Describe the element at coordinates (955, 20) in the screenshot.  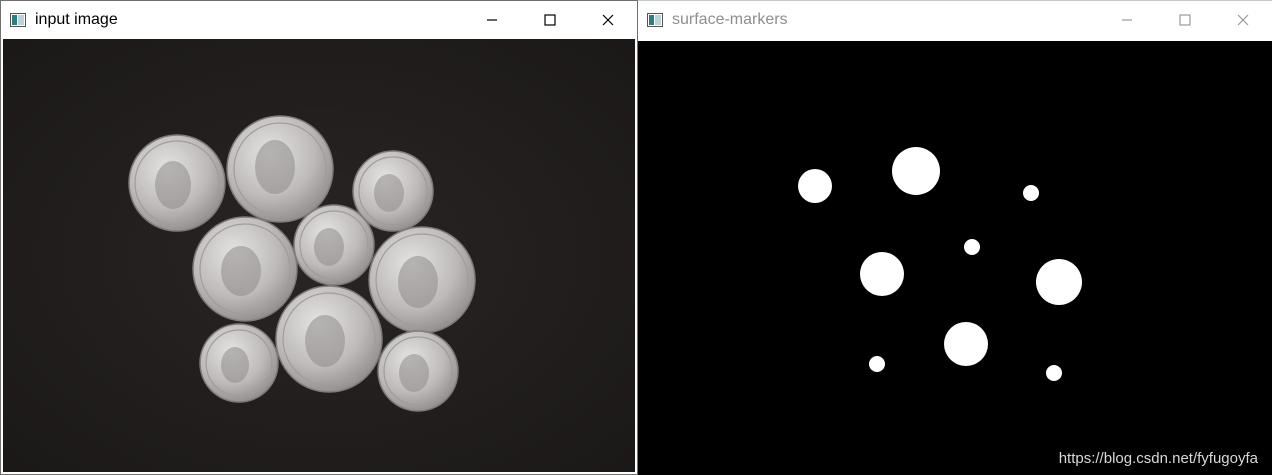
I see `title-bar: surface-markers` at that location.